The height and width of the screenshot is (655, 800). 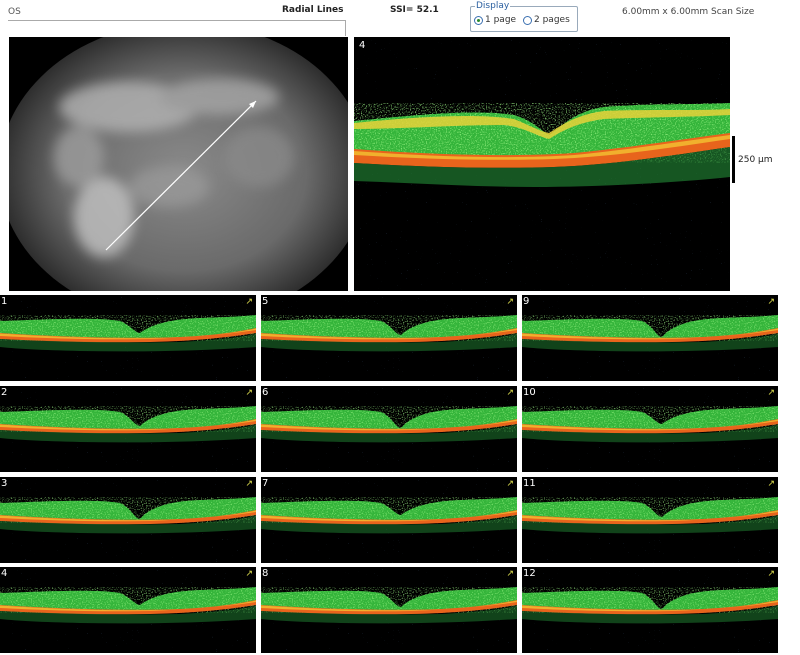 What do you see at coordinates (389, 338) in the screenshot?
I see `bscan-thumbnail: 5 ↗` at bounding box center [389, 338].